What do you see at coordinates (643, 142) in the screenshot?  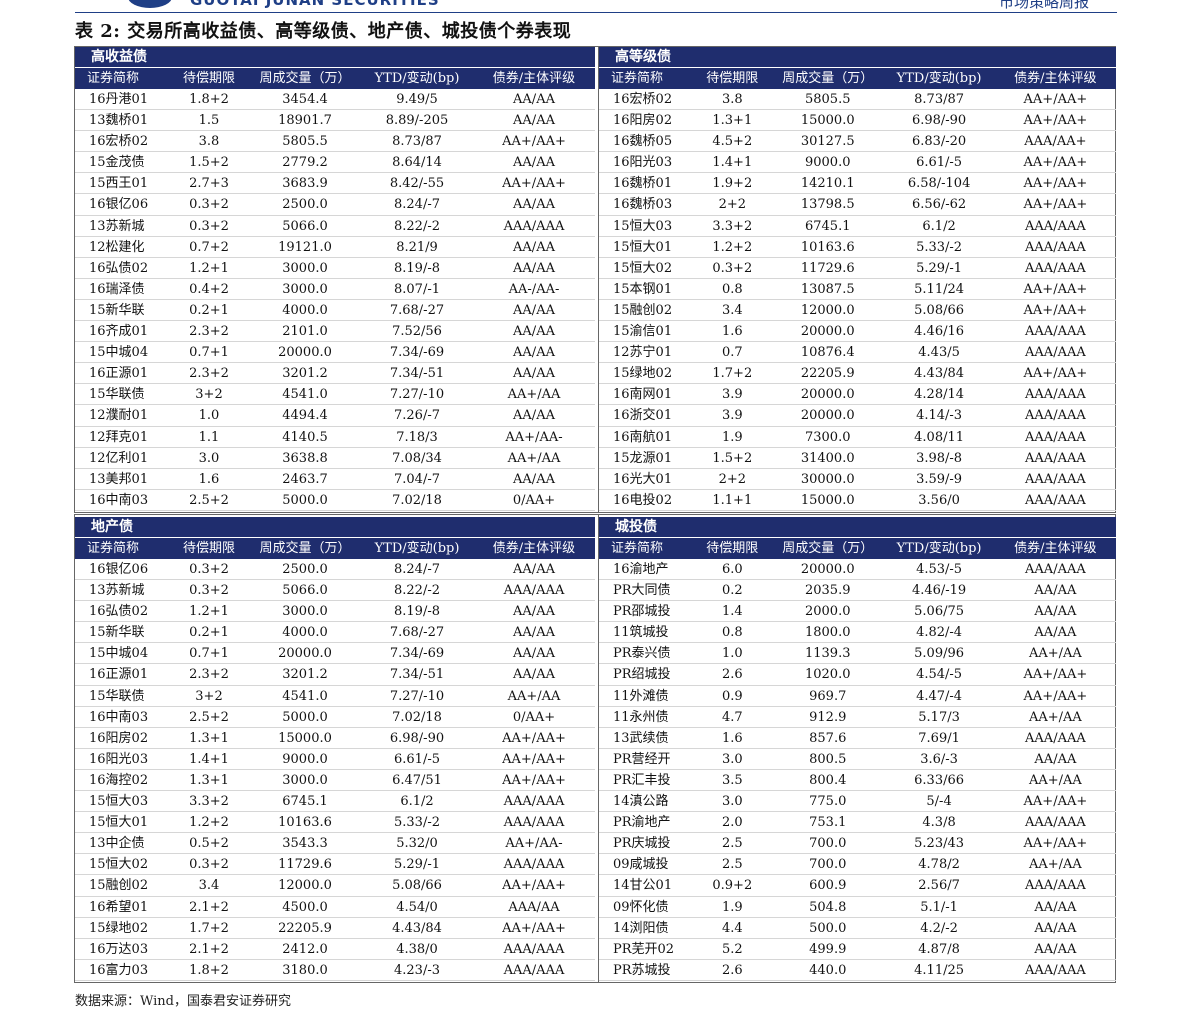 I see `cell-security-name: 16魏桥05` at bounding box center [643, 142].